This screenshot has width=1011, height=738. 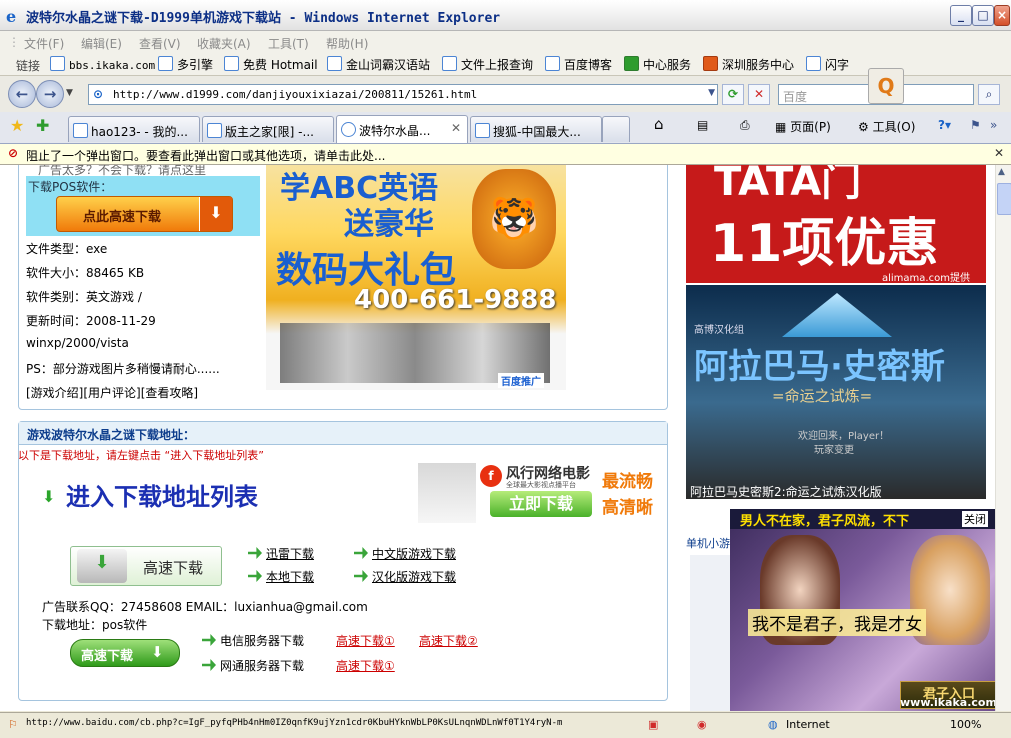 I want to click on back-button: ←, so click(x=22, y=94).